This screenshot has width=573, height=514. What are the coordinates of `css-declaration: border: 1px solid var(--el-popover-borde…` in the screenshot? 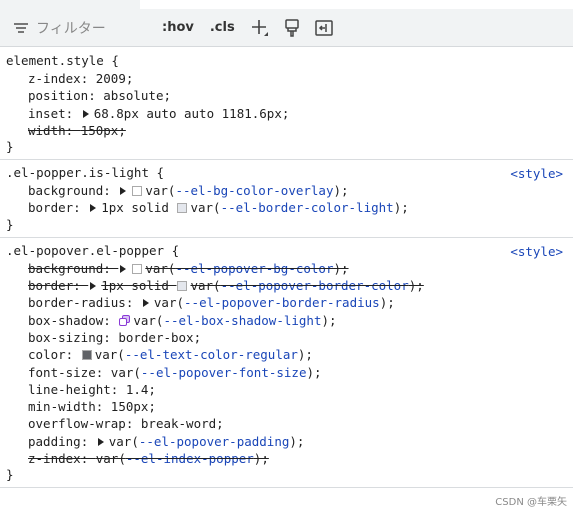 It's located at (286, 285).